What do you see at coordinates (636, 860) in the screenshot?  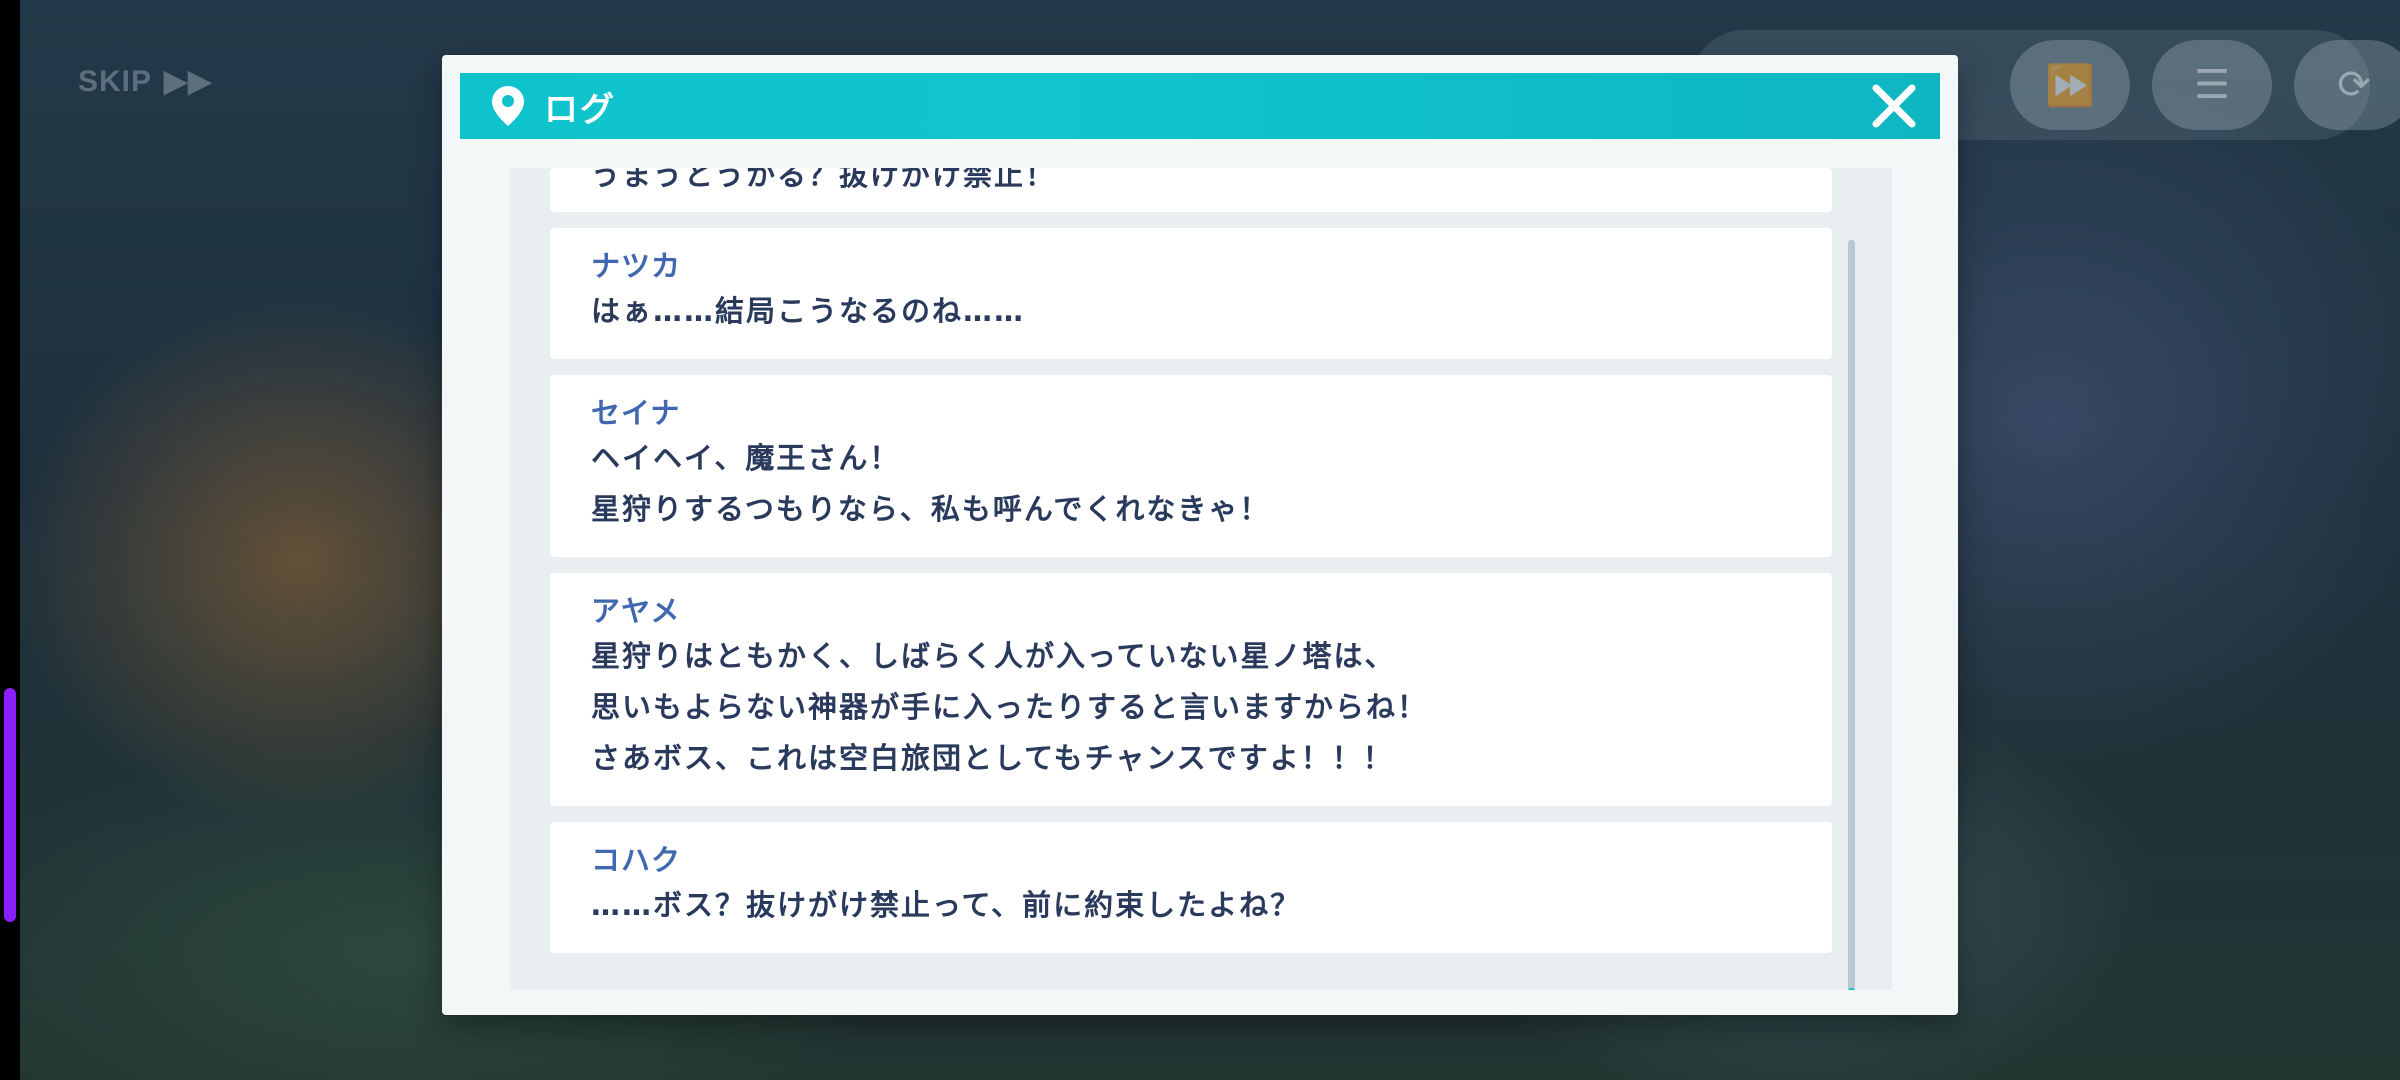 I see `speaker-name: コハク` at bounding box center [636, 860].